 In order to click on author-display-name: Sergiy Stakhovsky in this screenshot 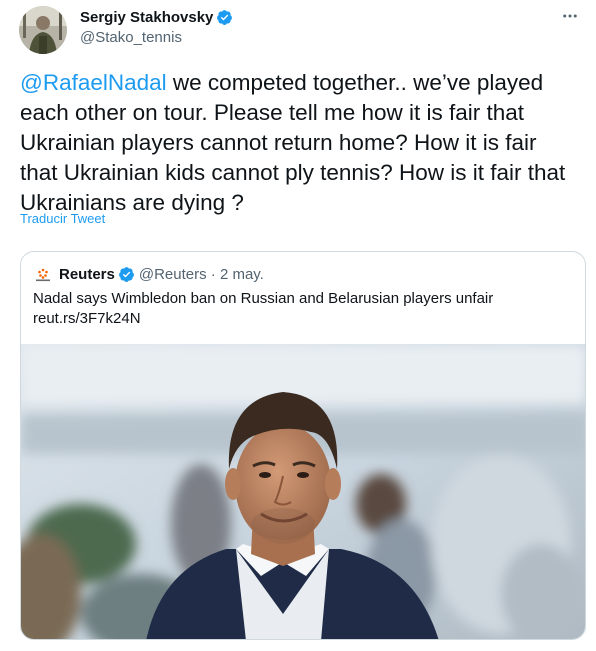, I will do `click(146, 17)`.